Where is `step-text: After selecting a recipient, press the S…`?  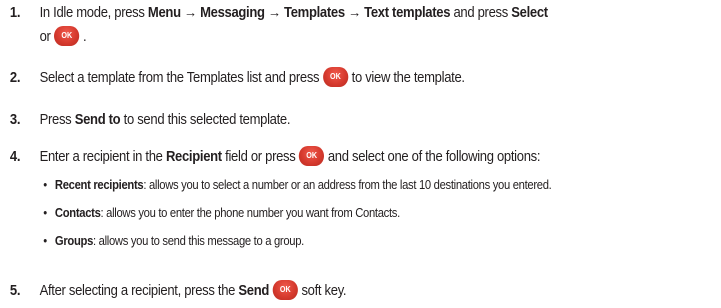
step-text: After selecting a recipient, press the S… is located at coordinates (193, 289).